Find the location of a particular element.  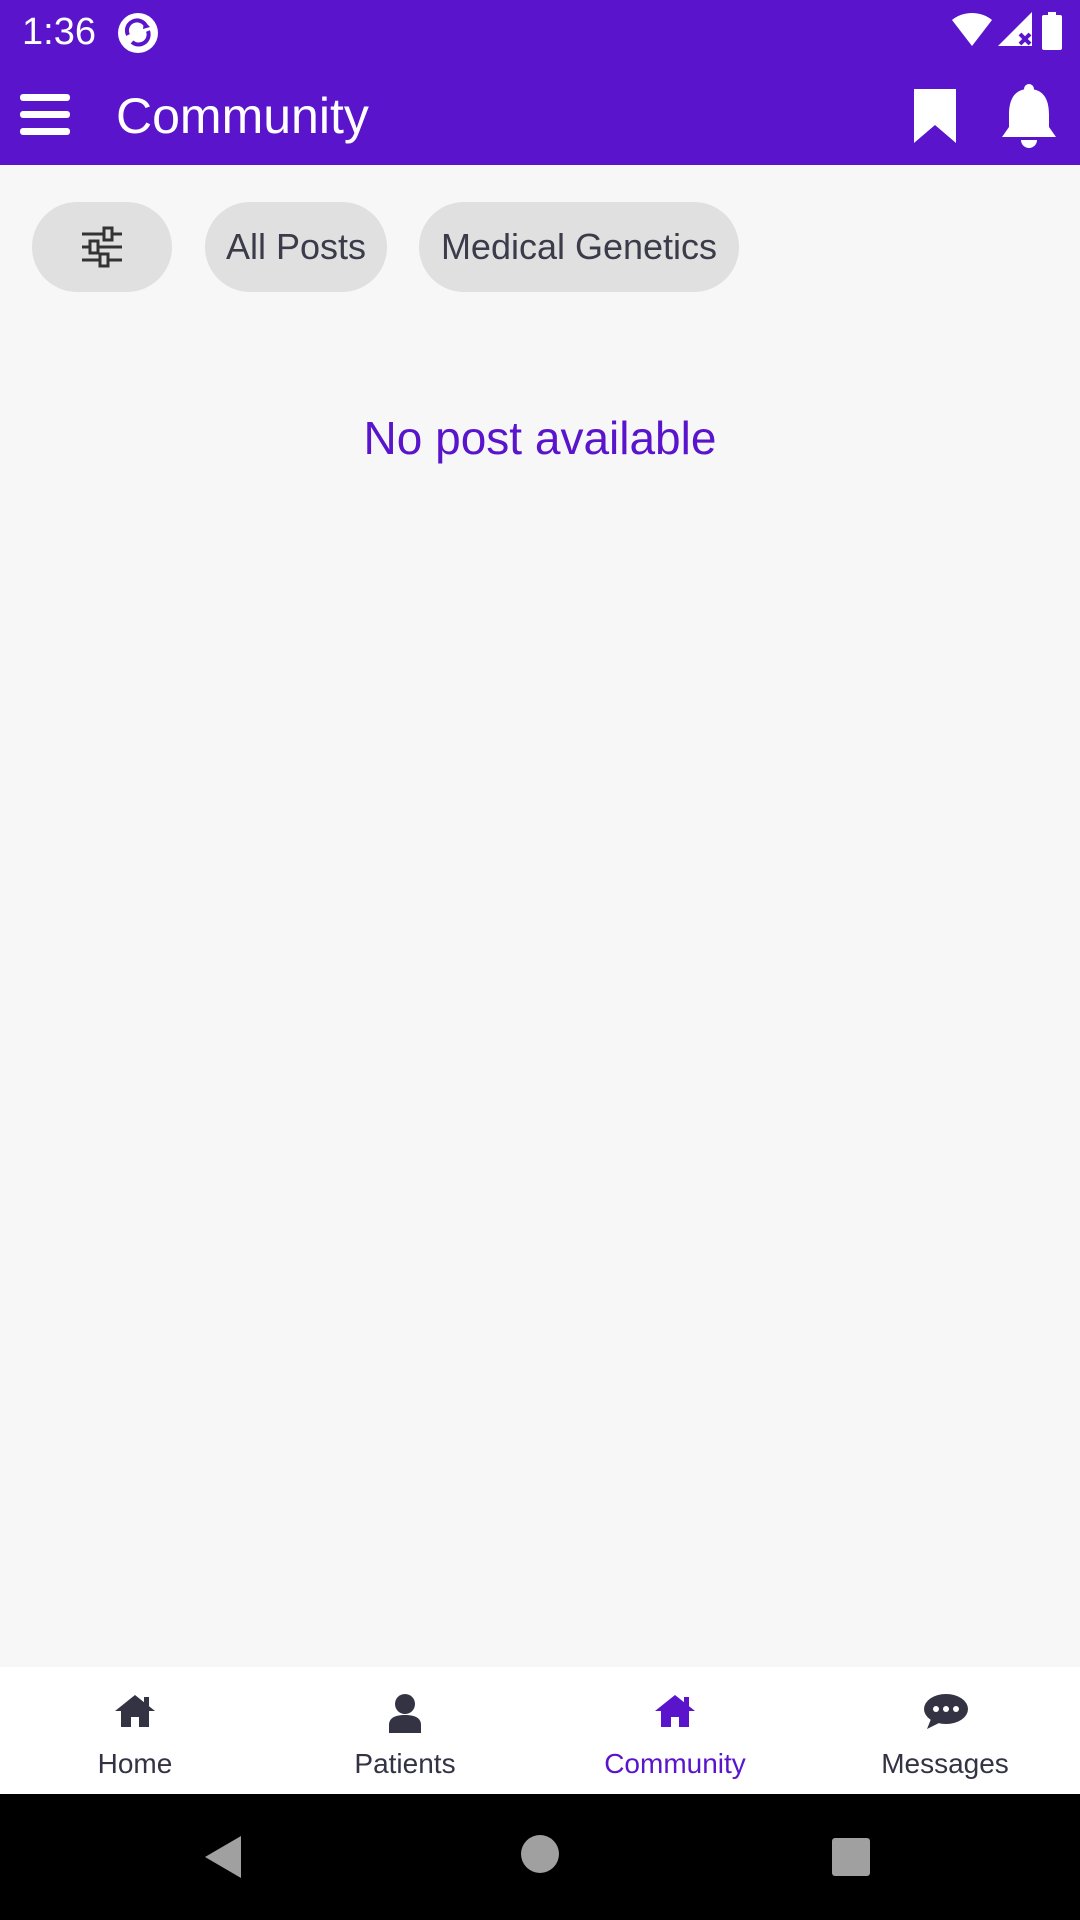

status-time: 1:36 is located at coordinates (59, 32).